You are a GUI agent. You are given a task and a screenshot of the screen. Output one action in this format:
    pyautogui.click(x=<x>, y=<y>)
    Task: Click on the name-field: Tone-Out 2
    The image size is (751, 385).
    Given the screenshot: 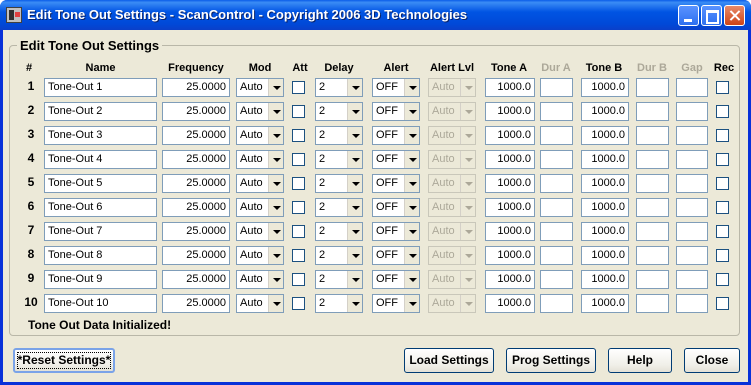 What is the action you would take?
    pyautogui.click(x=100, y=111)
    